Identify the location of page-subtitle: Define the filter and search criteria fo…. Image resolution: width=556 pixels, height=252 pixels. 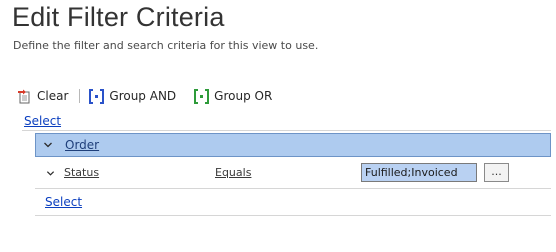
(166, 45).